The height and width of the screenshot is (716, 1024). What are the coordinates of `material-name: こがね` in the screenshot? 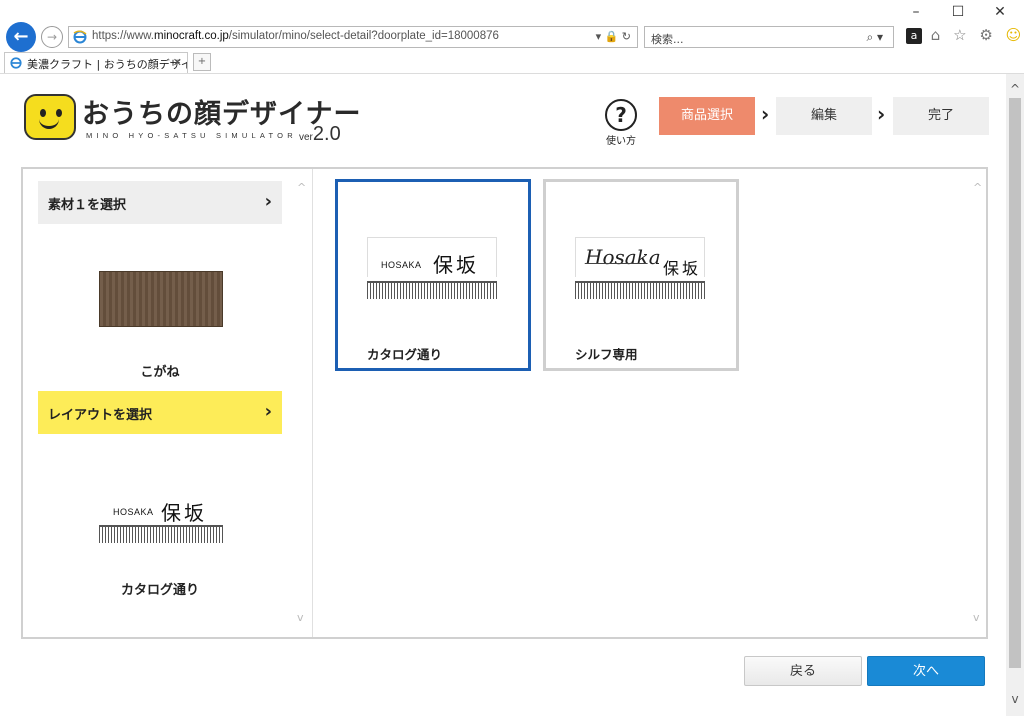 It's located at (160, 372).